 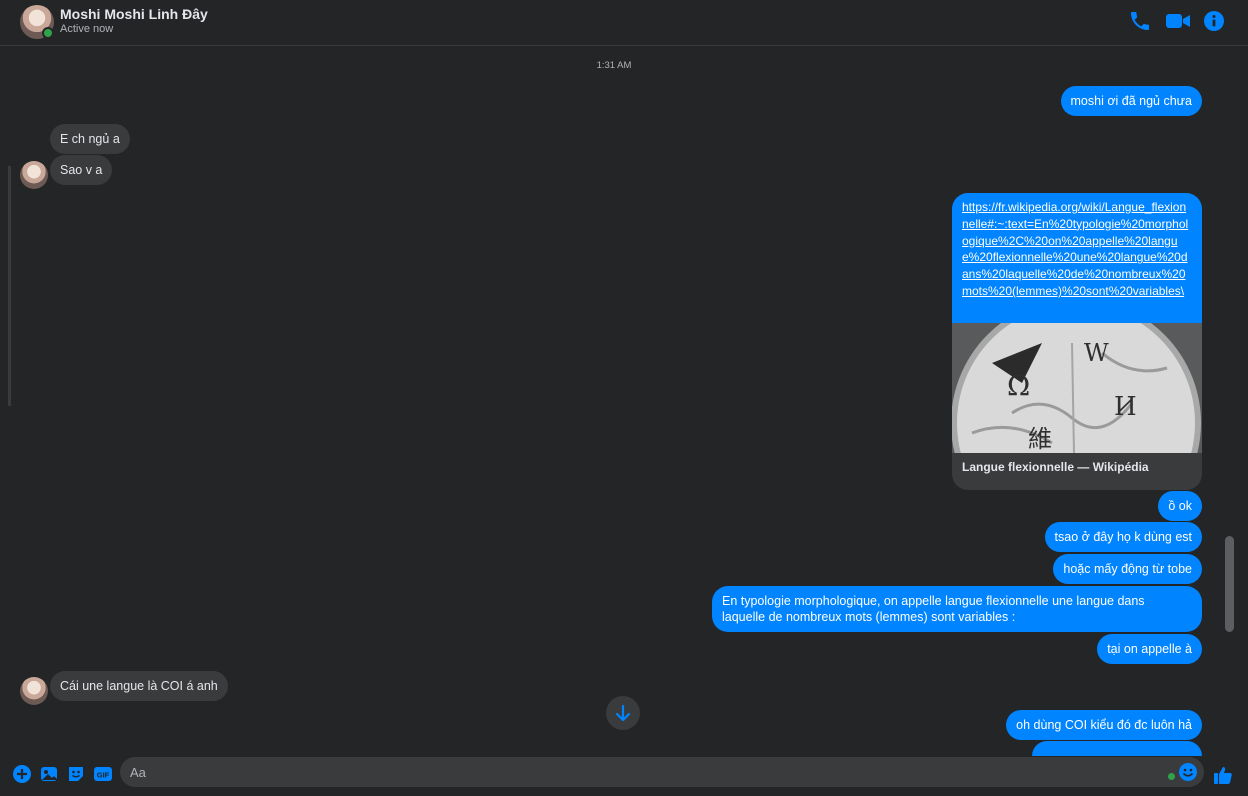 I want to click on phone-icon, so click(x=1141, y=21).